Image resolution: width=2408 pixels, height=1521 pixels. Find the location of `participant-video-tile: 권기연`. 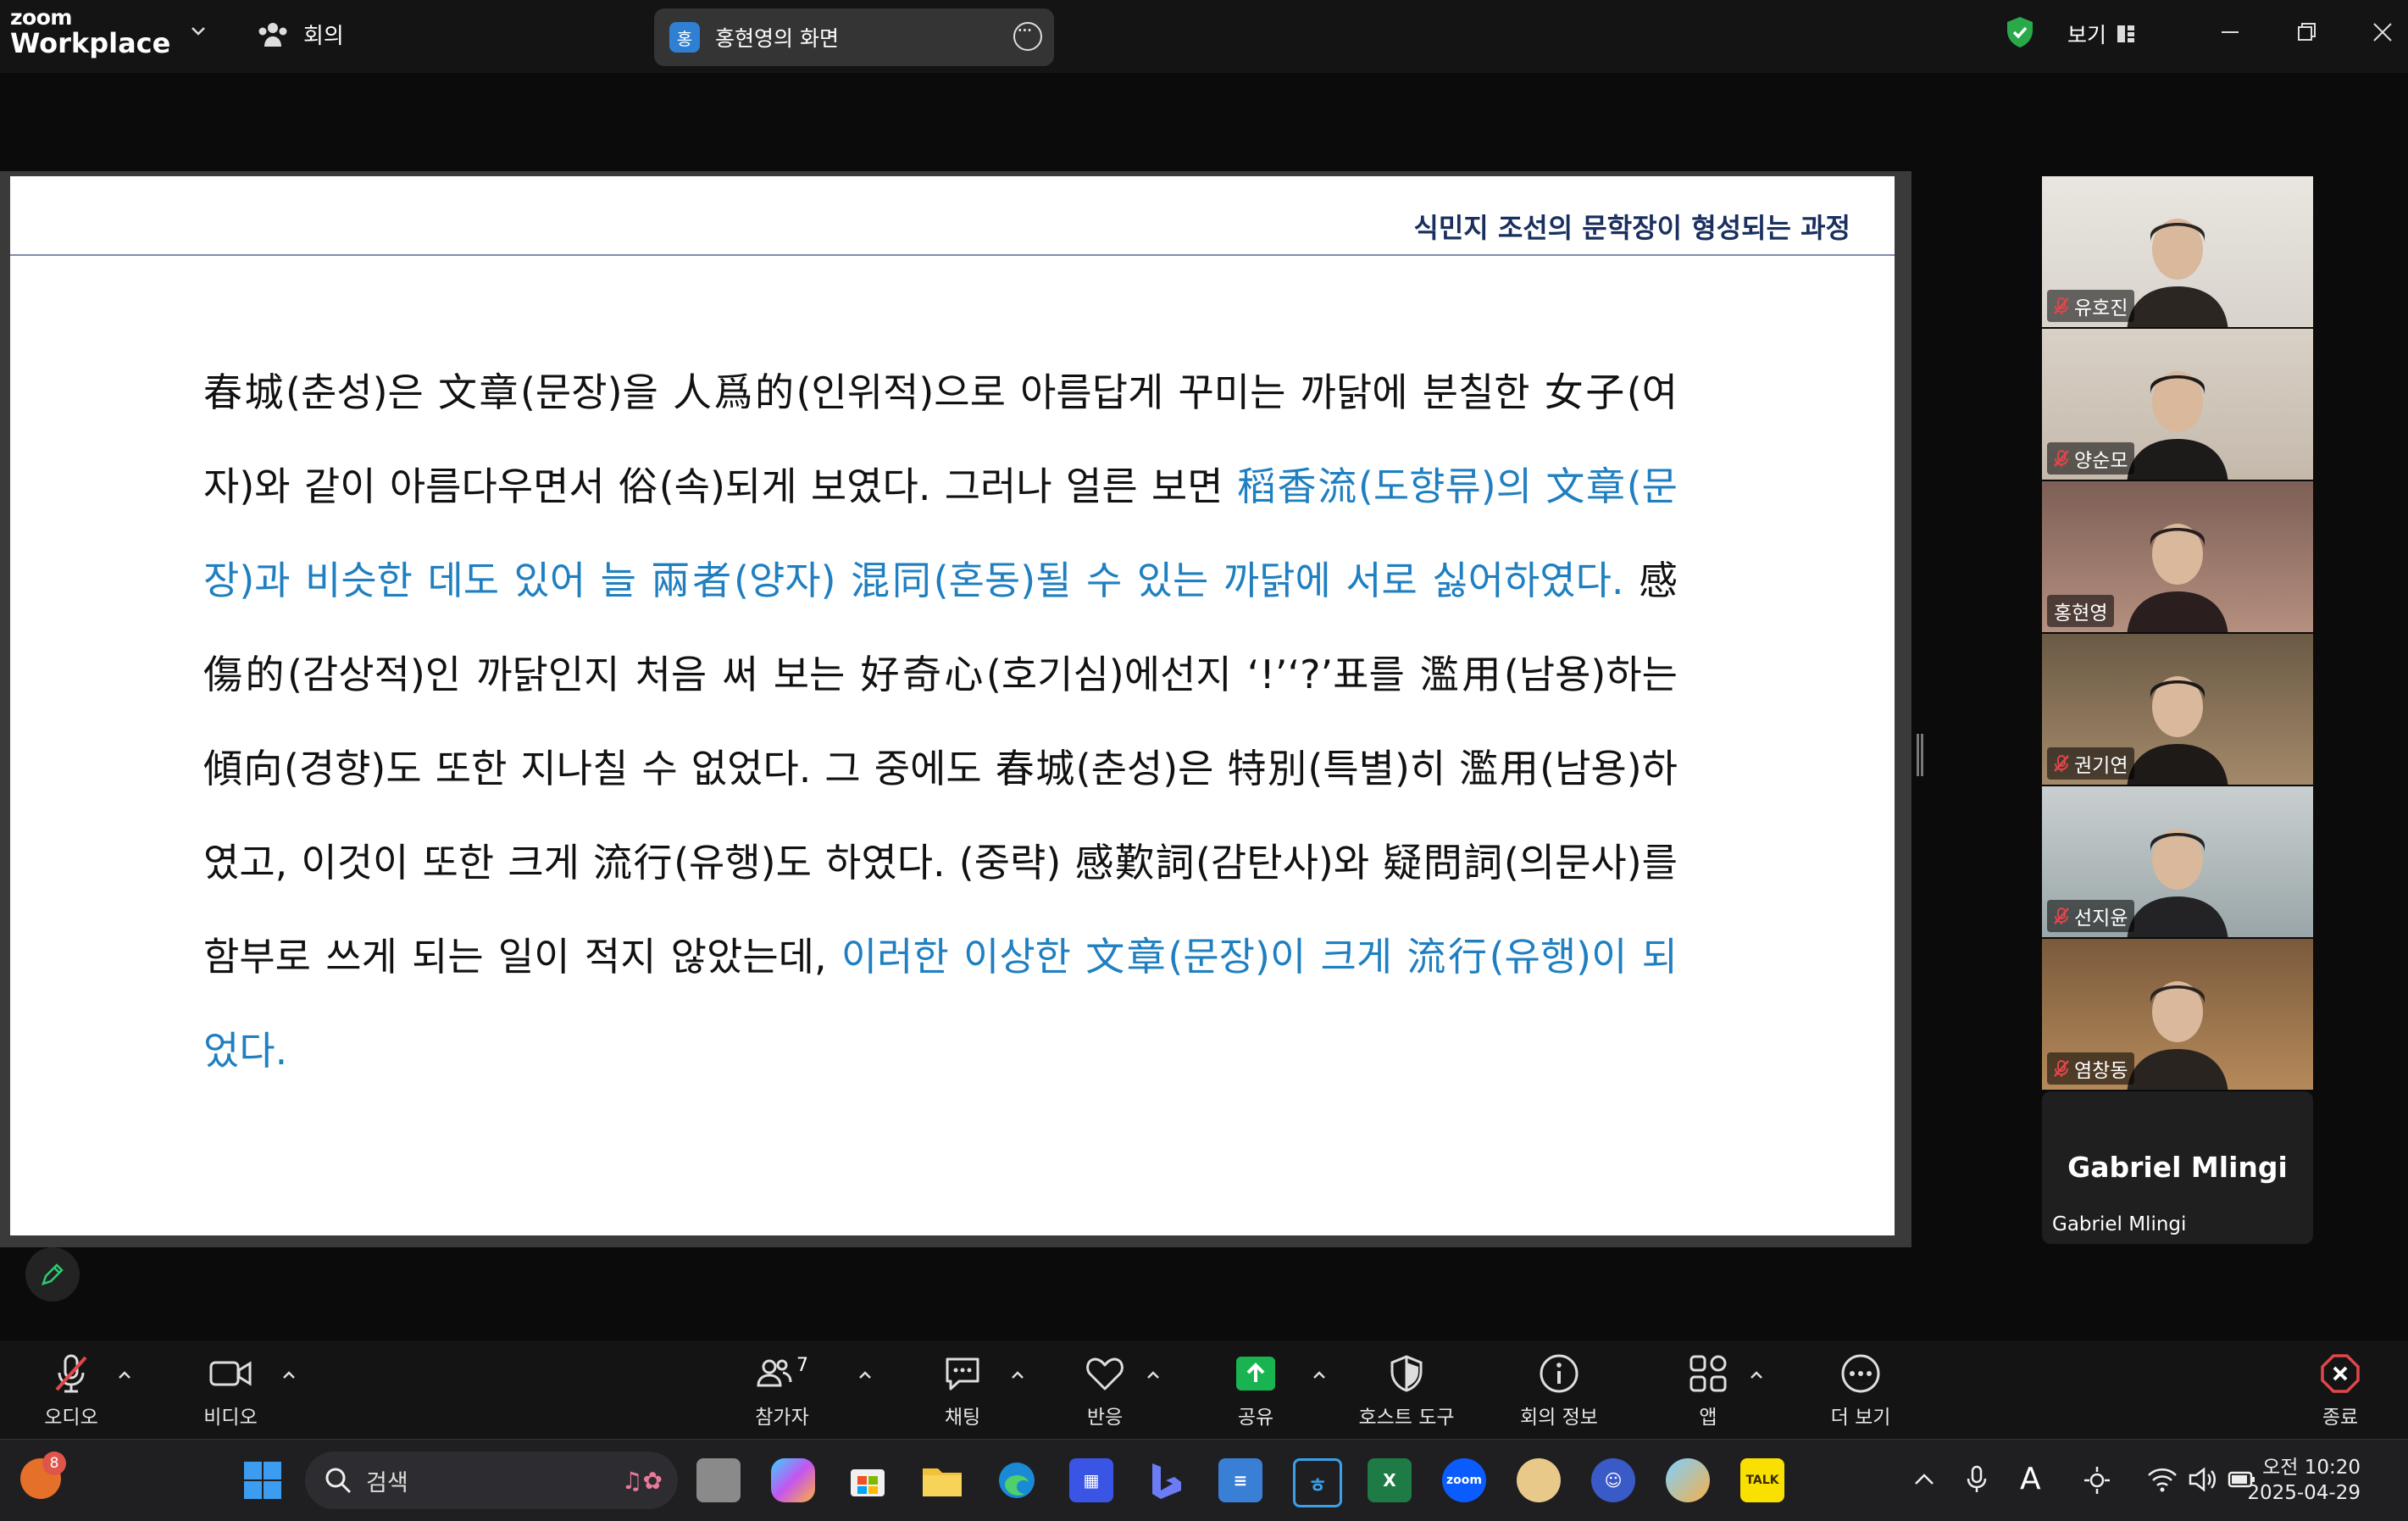

participant-video-tile: 권기연 is located at coordinates (2177, 709).